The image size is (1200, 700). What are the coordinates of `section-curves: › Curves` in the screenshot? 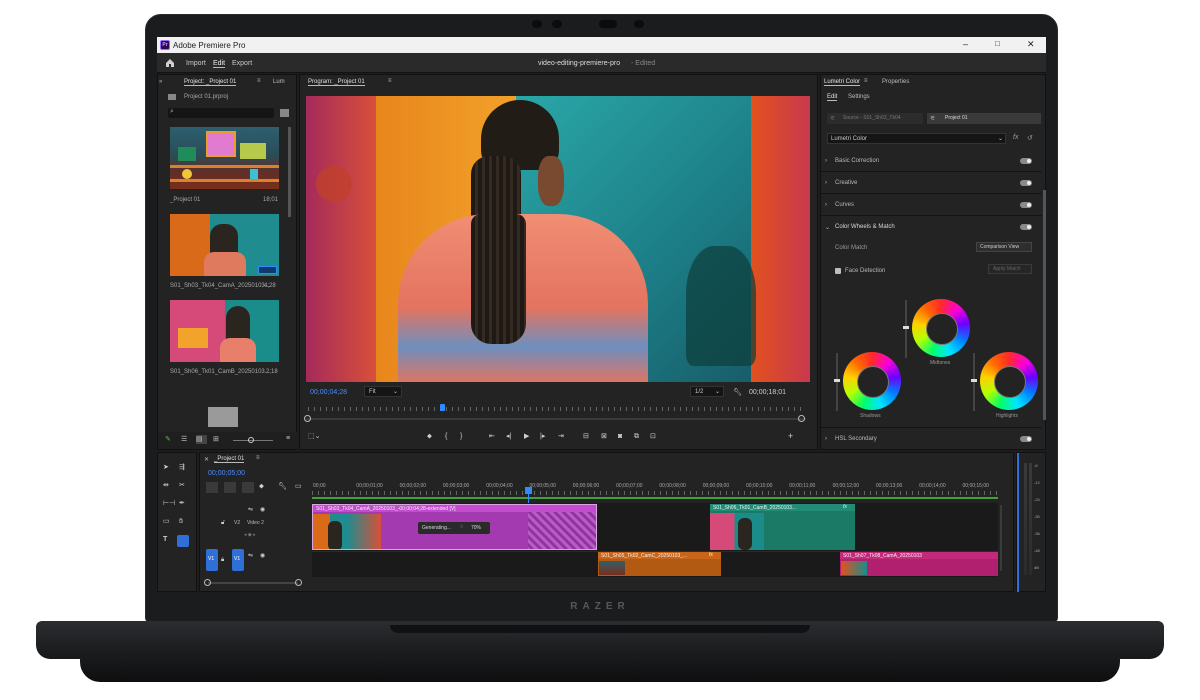 It's located at (931, 205).